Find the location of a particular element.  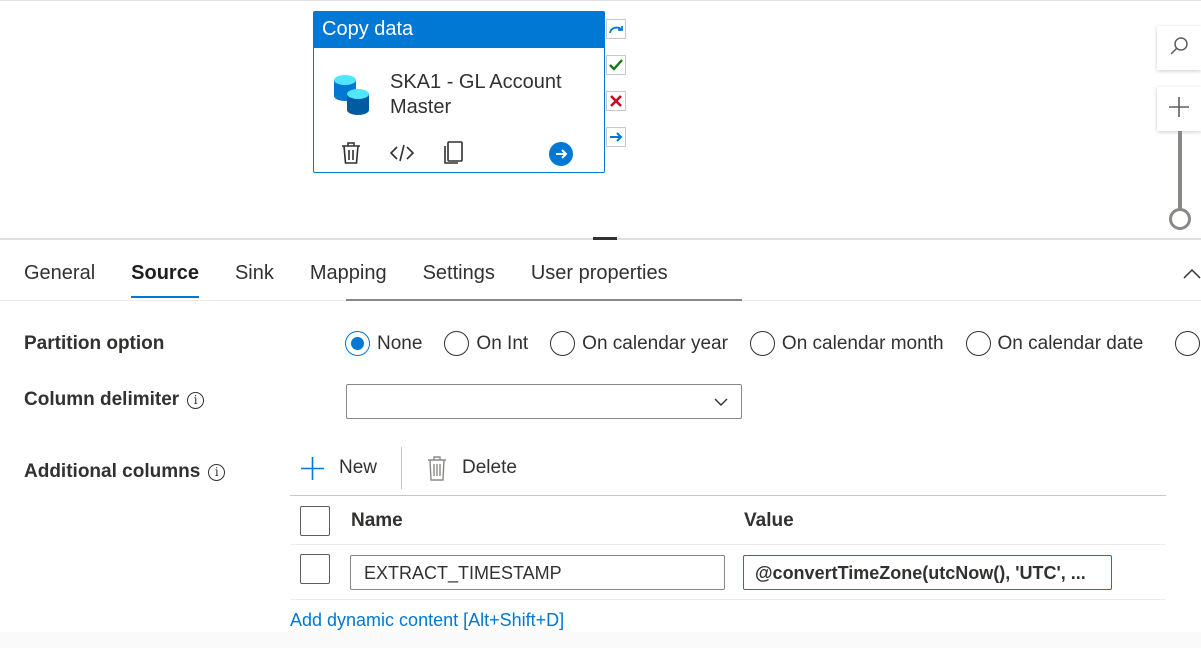

tab-sink: Sink is located at coordinates (254, 281).